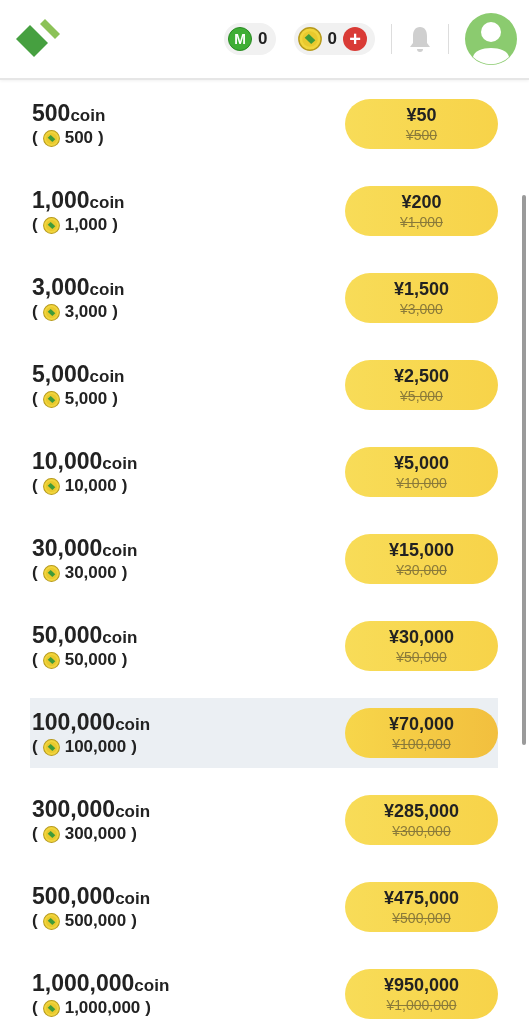 The image size is (529, 1024). I want to click on m-icon: M, so click(240, 39).